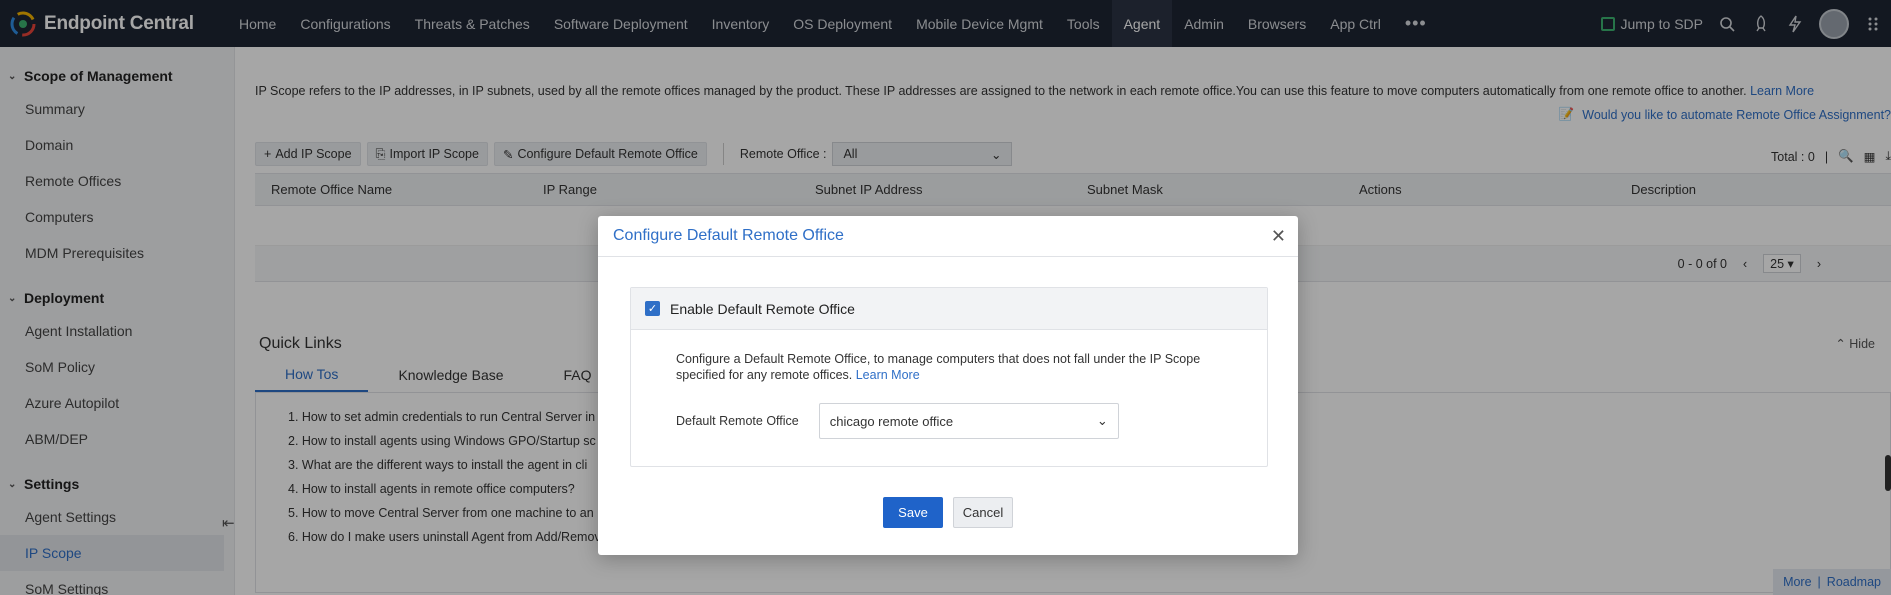 The image size is (1891, 595). Describe the element at coordinates (888, 375) in the screenshot. I see `dialog-learn-more-link: Learn More` at that location.